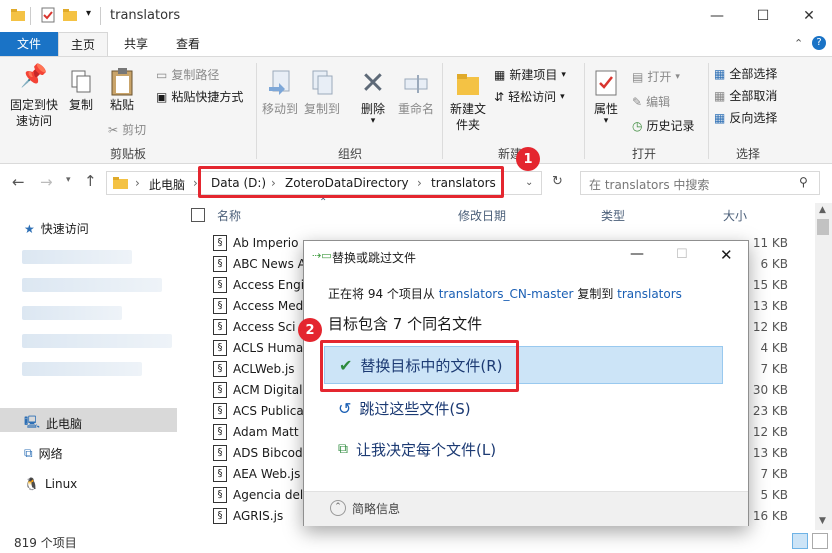 This screenshot has width=832, height=553. Describe the element at coordinates (822, 521) in the screenshot. I see `scroll-down-icon: ▼` at that location.